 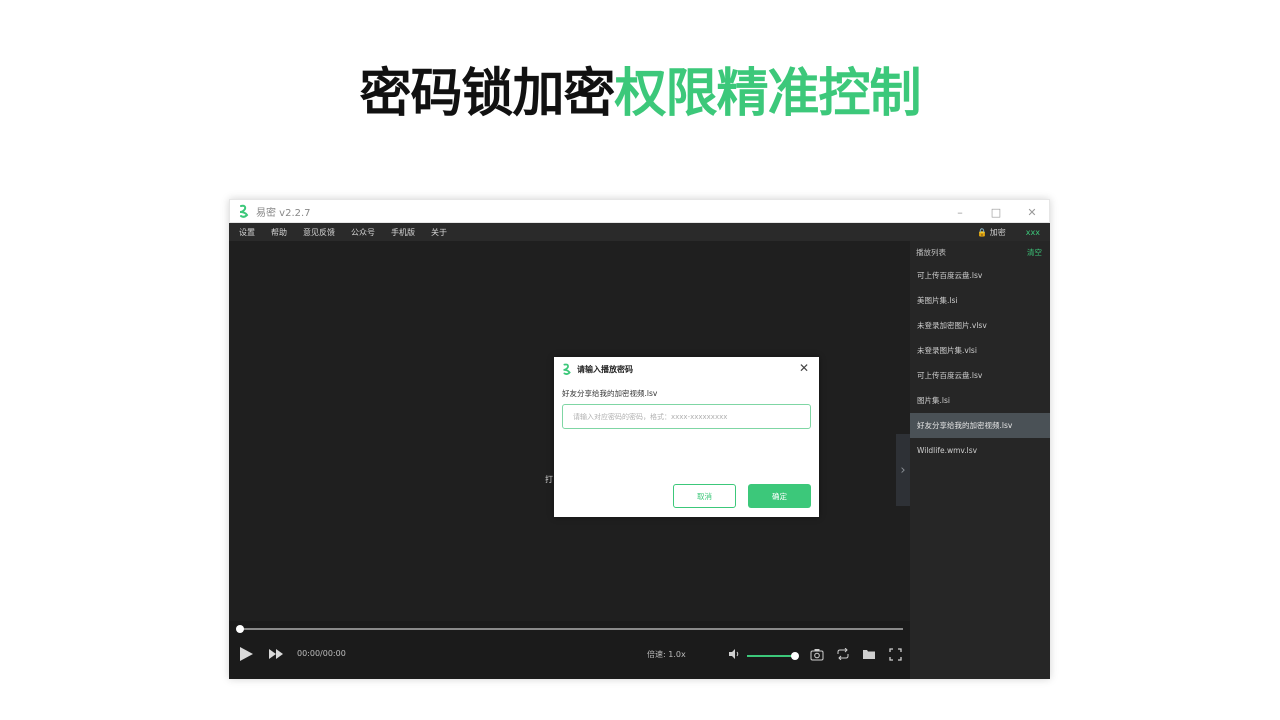 What do you see at coordinates (980, 400) in the screenshot?
I see `playlist-item: 图片集.lsi` at bounding box center [980, 400].